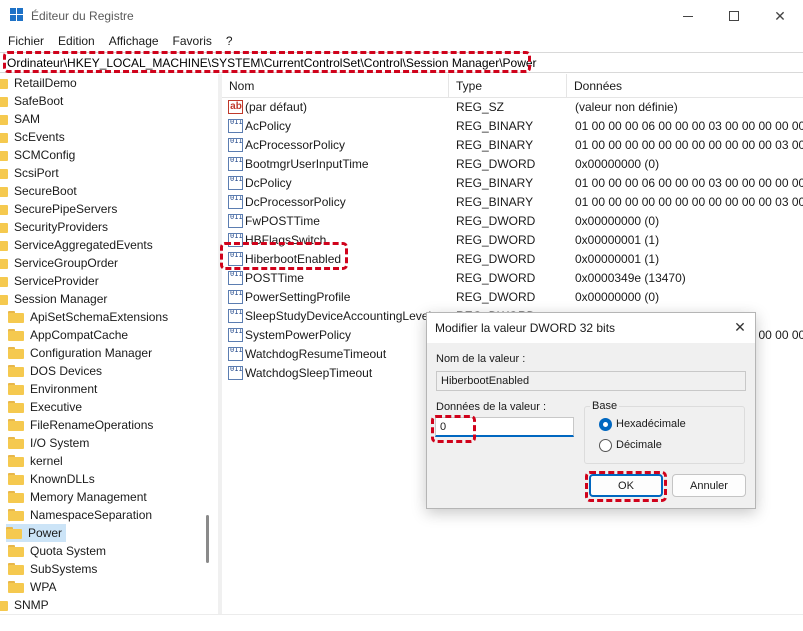  What do you see at coordinates (298, 297) in the screenshot?
I see `value-name: PowerSettingProfile` at bounding box center [298, 297].